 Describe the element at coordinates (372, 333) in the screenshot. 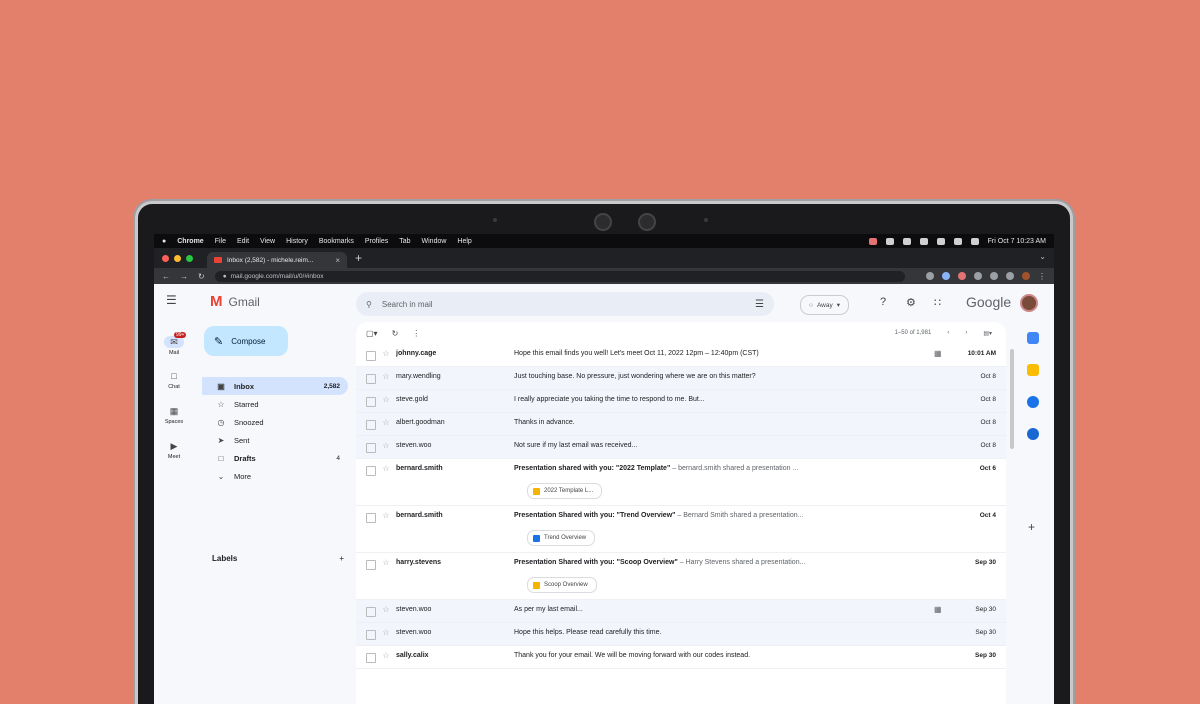

I see `select-all-checkbox-icon: ▢▾` at that location.